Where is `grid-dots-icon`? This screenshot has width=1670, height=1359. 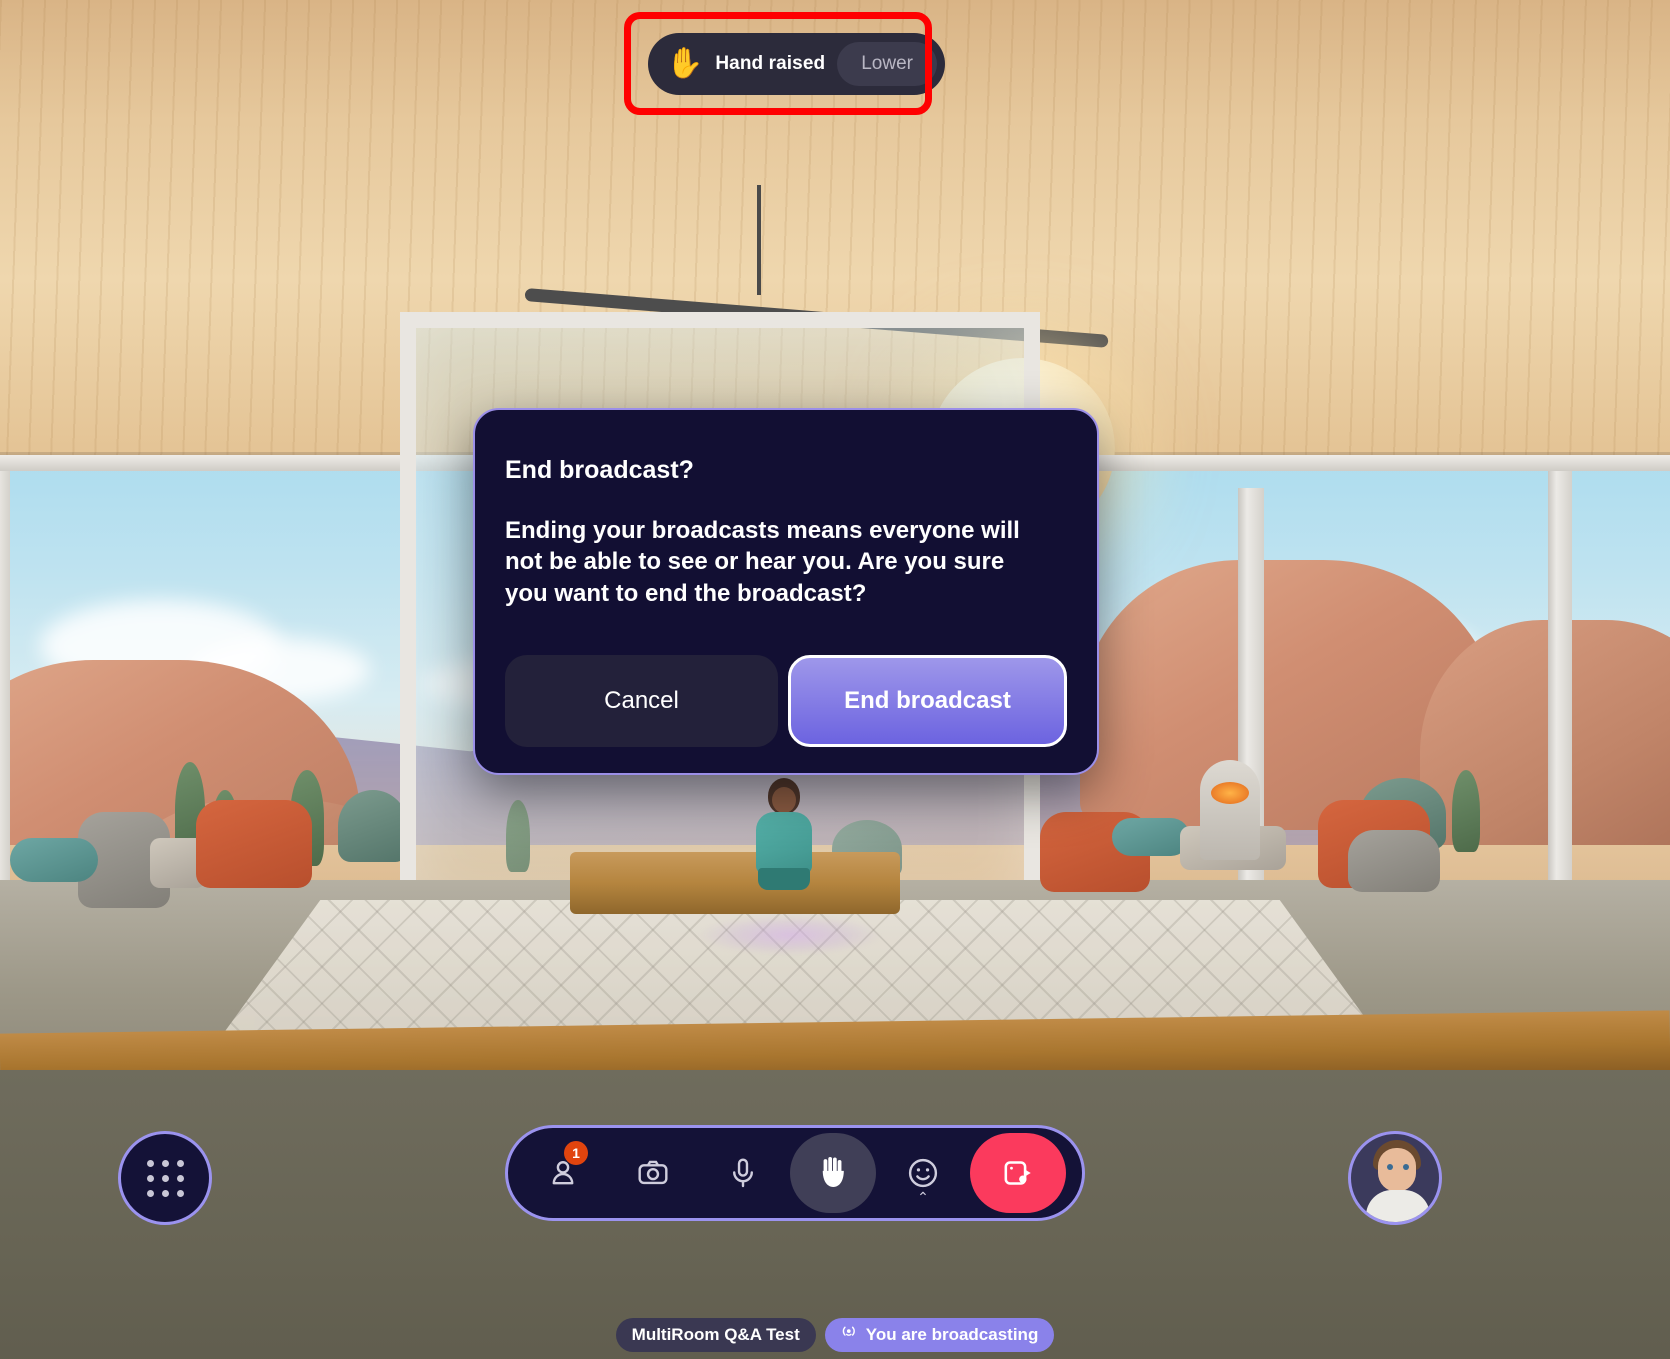 grid-dots-icon is located at coordinates (165, 1178).